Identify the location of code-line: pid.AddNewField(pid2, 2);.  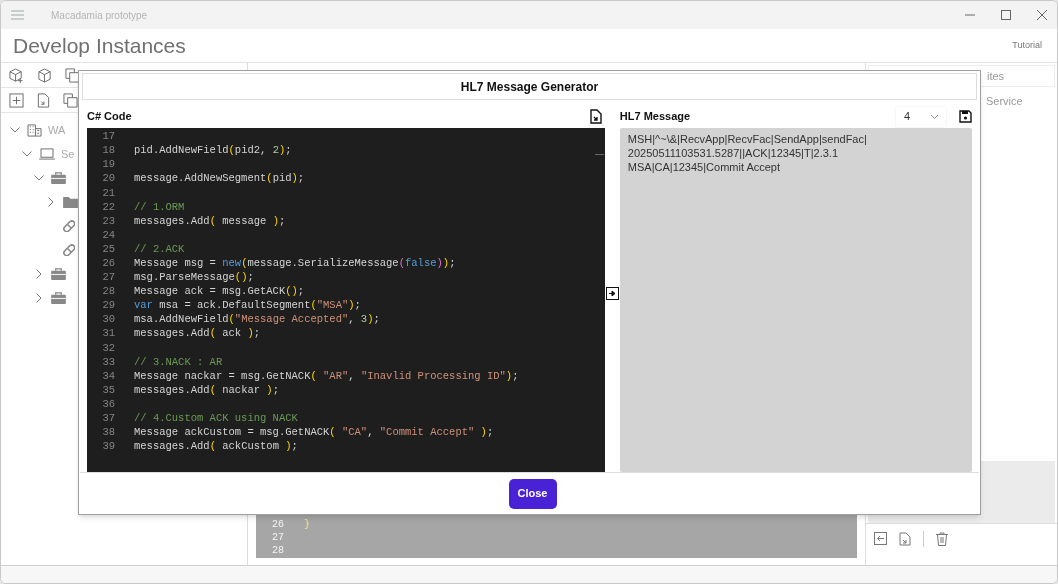
(213, 151).